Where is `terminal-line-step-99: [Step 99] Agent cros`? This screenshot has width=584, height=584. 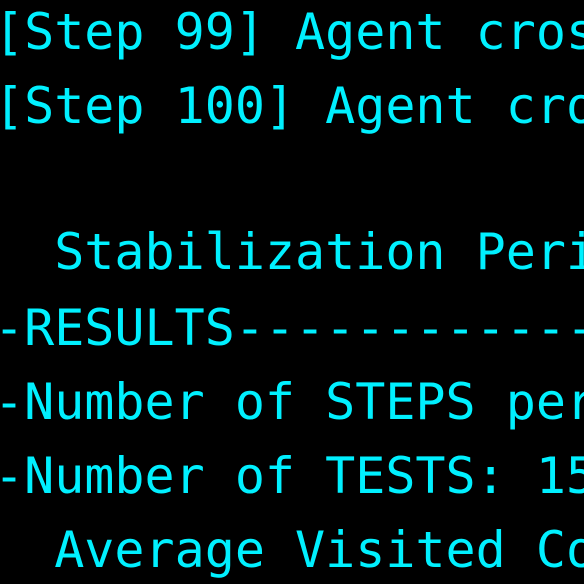 terminal-line-step-99: [Step 99] Agent cros is located at coordinates (292, 32).